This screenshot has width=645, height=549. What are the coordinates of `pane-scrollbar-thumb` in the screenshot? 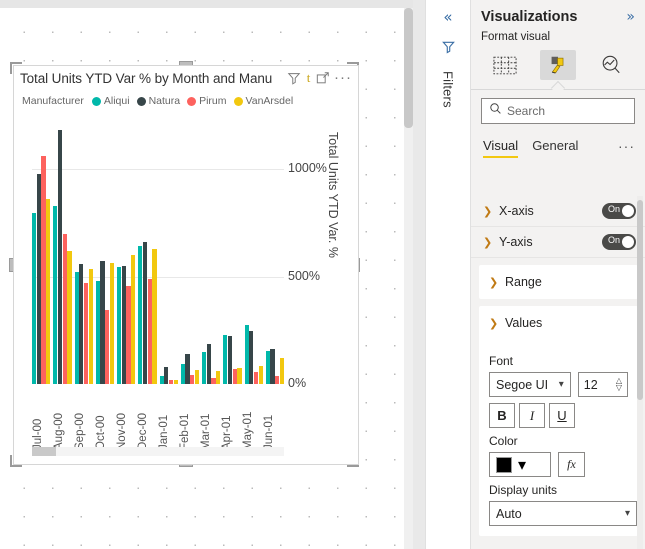 It's located at (640, 300).